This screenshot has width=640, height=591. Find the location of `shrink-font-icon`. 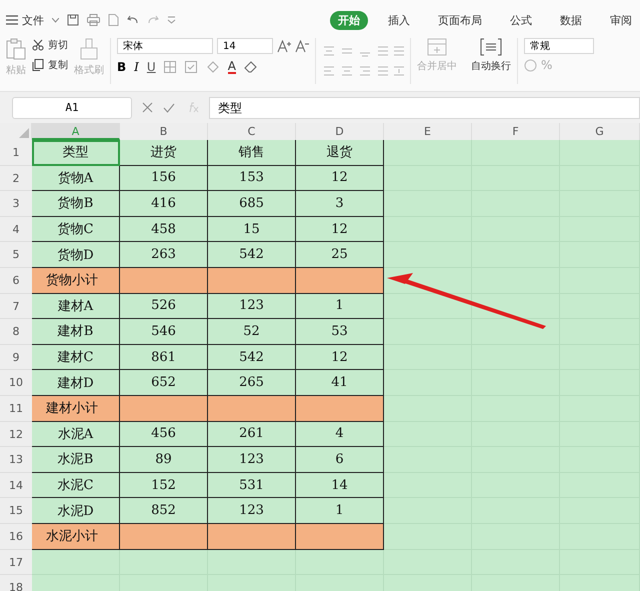

shrink-font-icon is located at coordinates (302, 46).